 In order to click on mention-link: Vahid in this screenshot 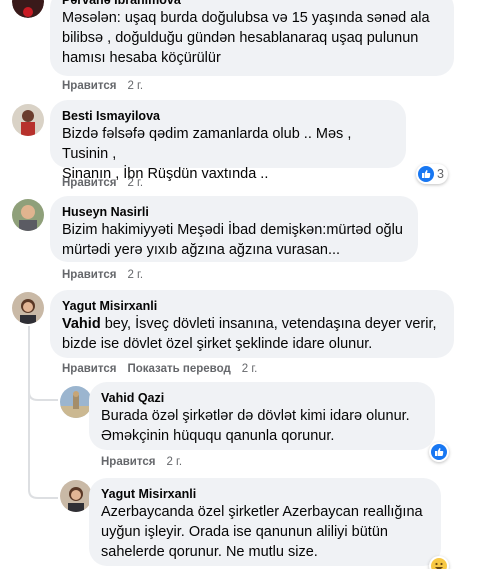, I will do `click(81, 324)`.